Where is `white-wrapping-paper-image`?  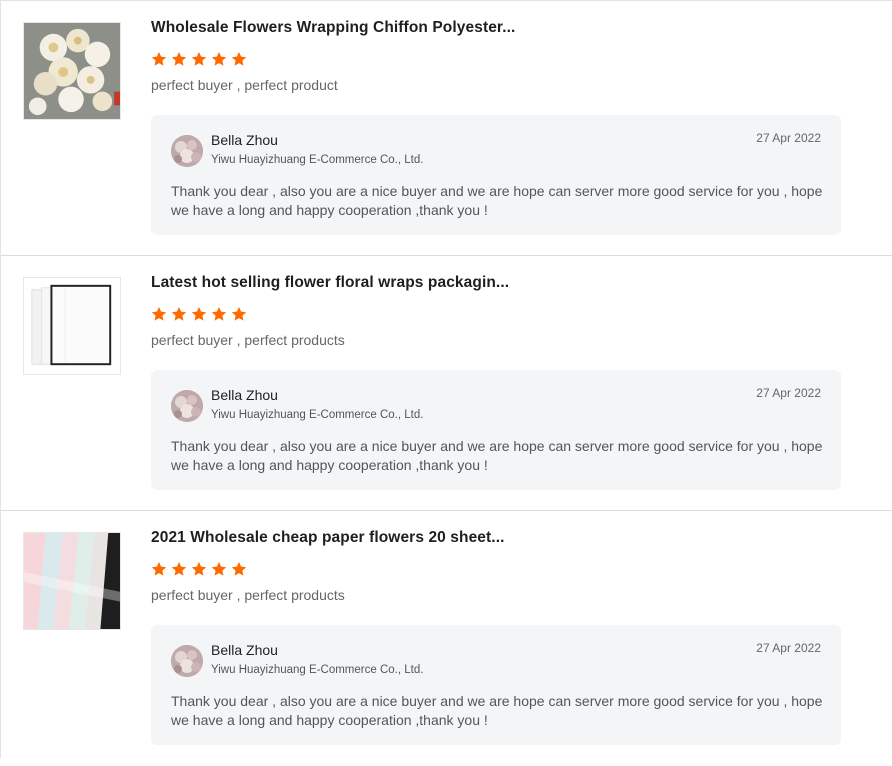
white-wrapping-paper-image is located at coordinates (72, 326).